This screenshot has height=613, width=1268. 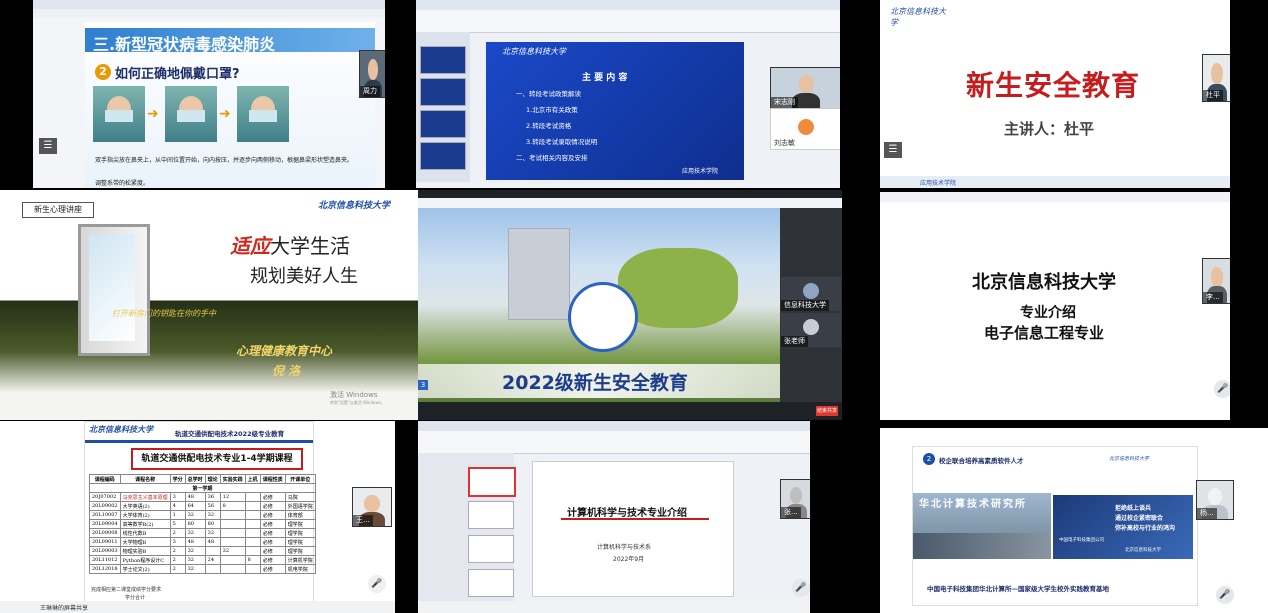 What do you see at coordinates (423, 385) in the screenshot?
I see `page-badge: 3` at bounding box center [423, 385].